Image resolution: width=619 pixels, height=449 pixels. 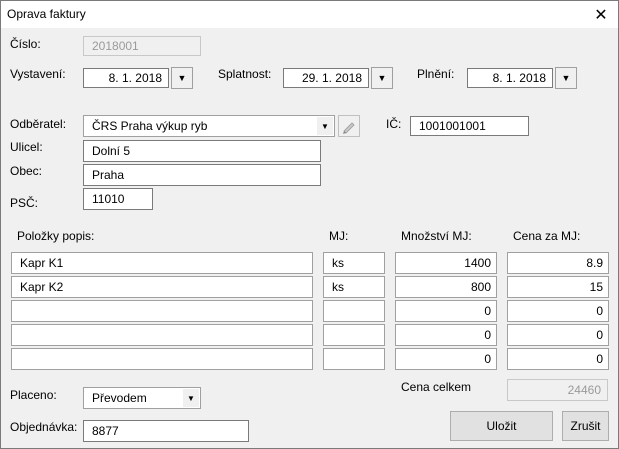 I want to click on splatnost-label: Splatnost:, so click(x=245, y=74).